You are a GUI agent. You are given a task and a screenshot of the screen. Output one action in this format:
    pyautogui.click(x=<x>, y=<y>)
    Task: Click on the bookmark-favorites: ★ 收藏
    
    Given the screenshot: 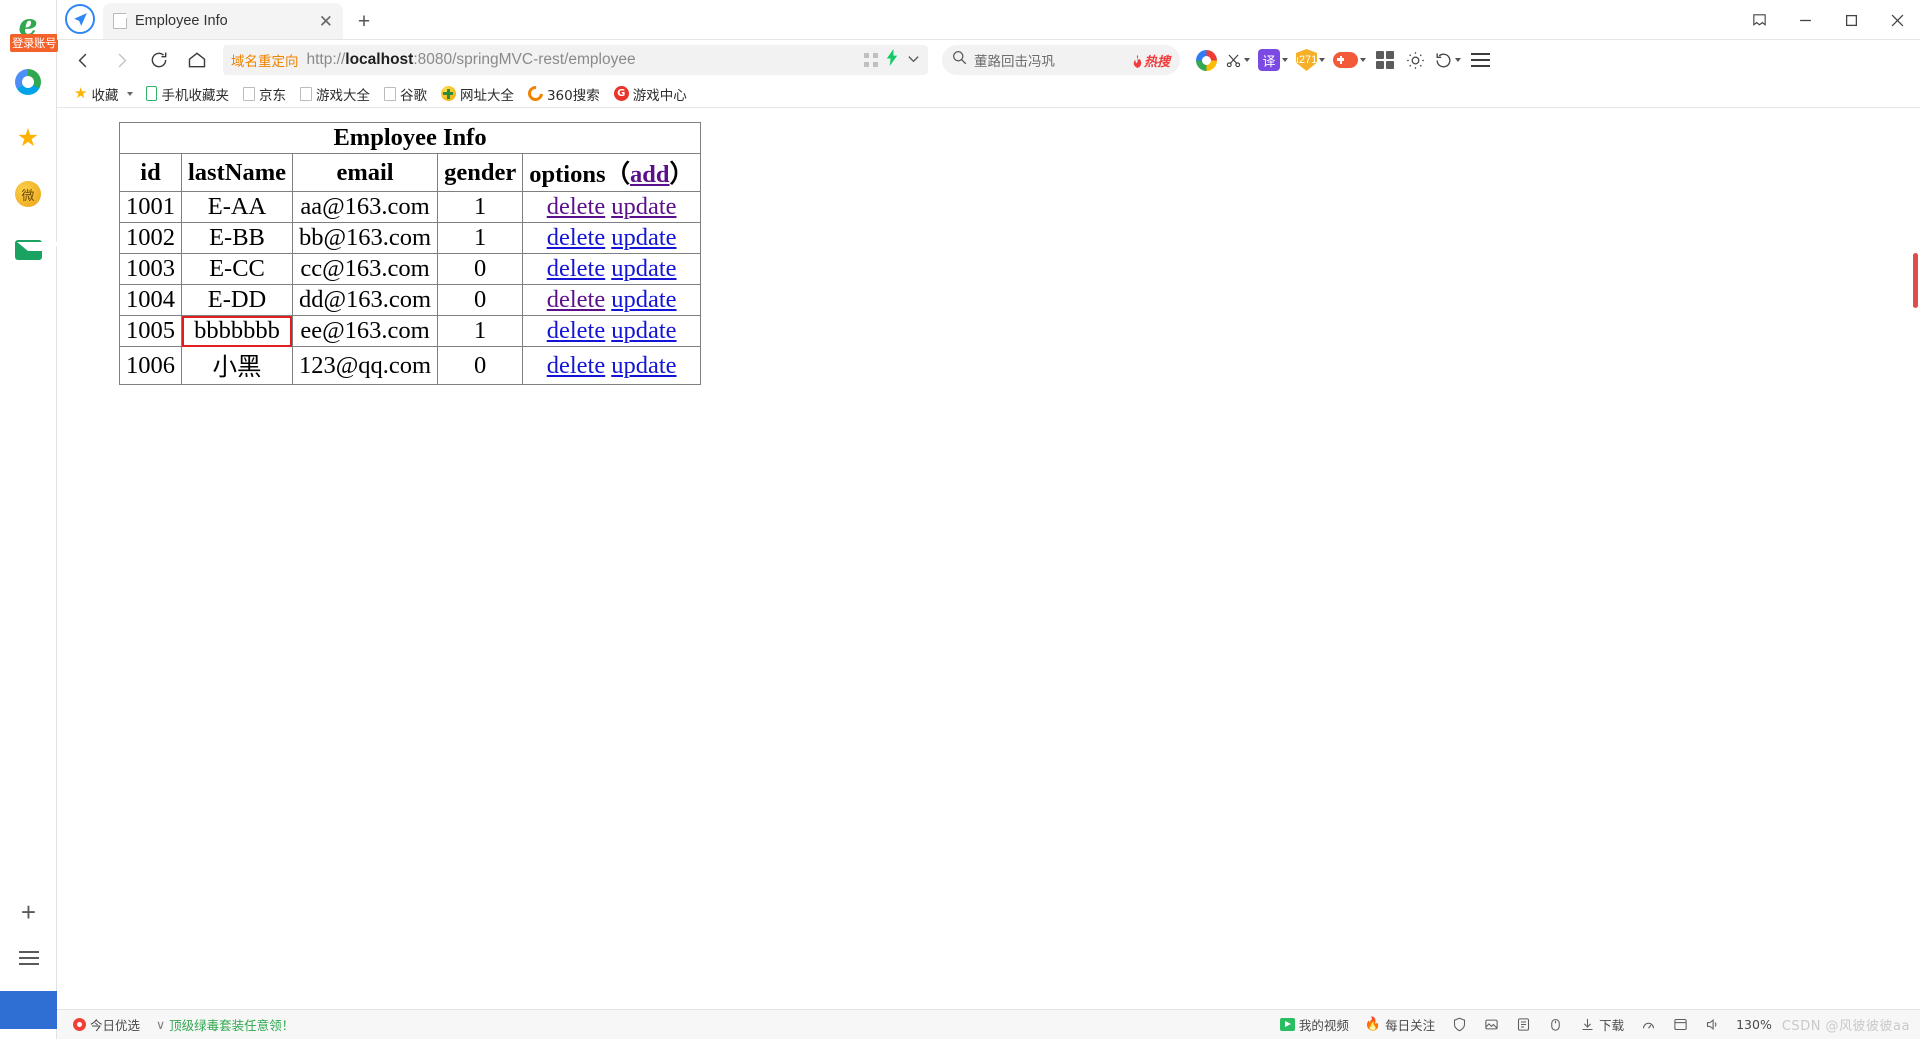 What is the action you would take?
    pyautogui.click(x=96, y=94)
    